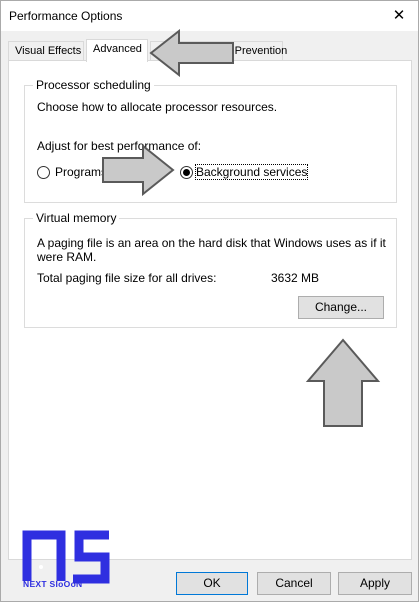 The image size is (419, 602). Describe the element at coordinates (66, 16) in the screenshot. I see `window-title: Performance Options` at that location.